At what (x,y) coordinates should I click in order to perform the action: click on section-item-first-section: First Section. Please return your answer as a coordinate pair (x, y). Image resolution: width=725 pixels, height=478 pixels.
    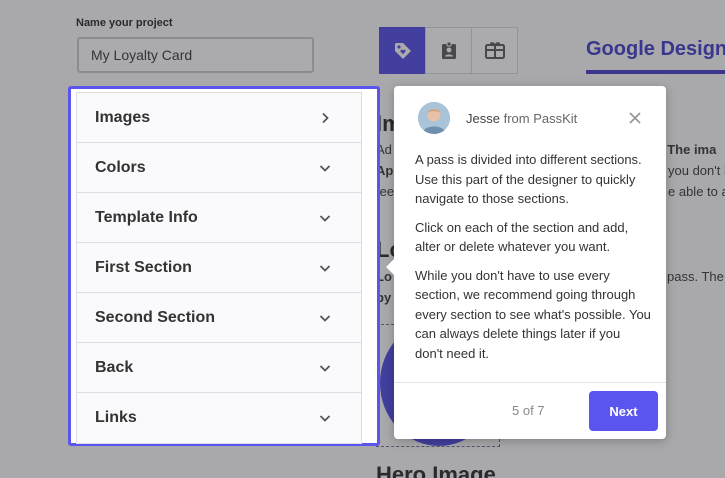
    Looking at the image, I should click on (219, 268).